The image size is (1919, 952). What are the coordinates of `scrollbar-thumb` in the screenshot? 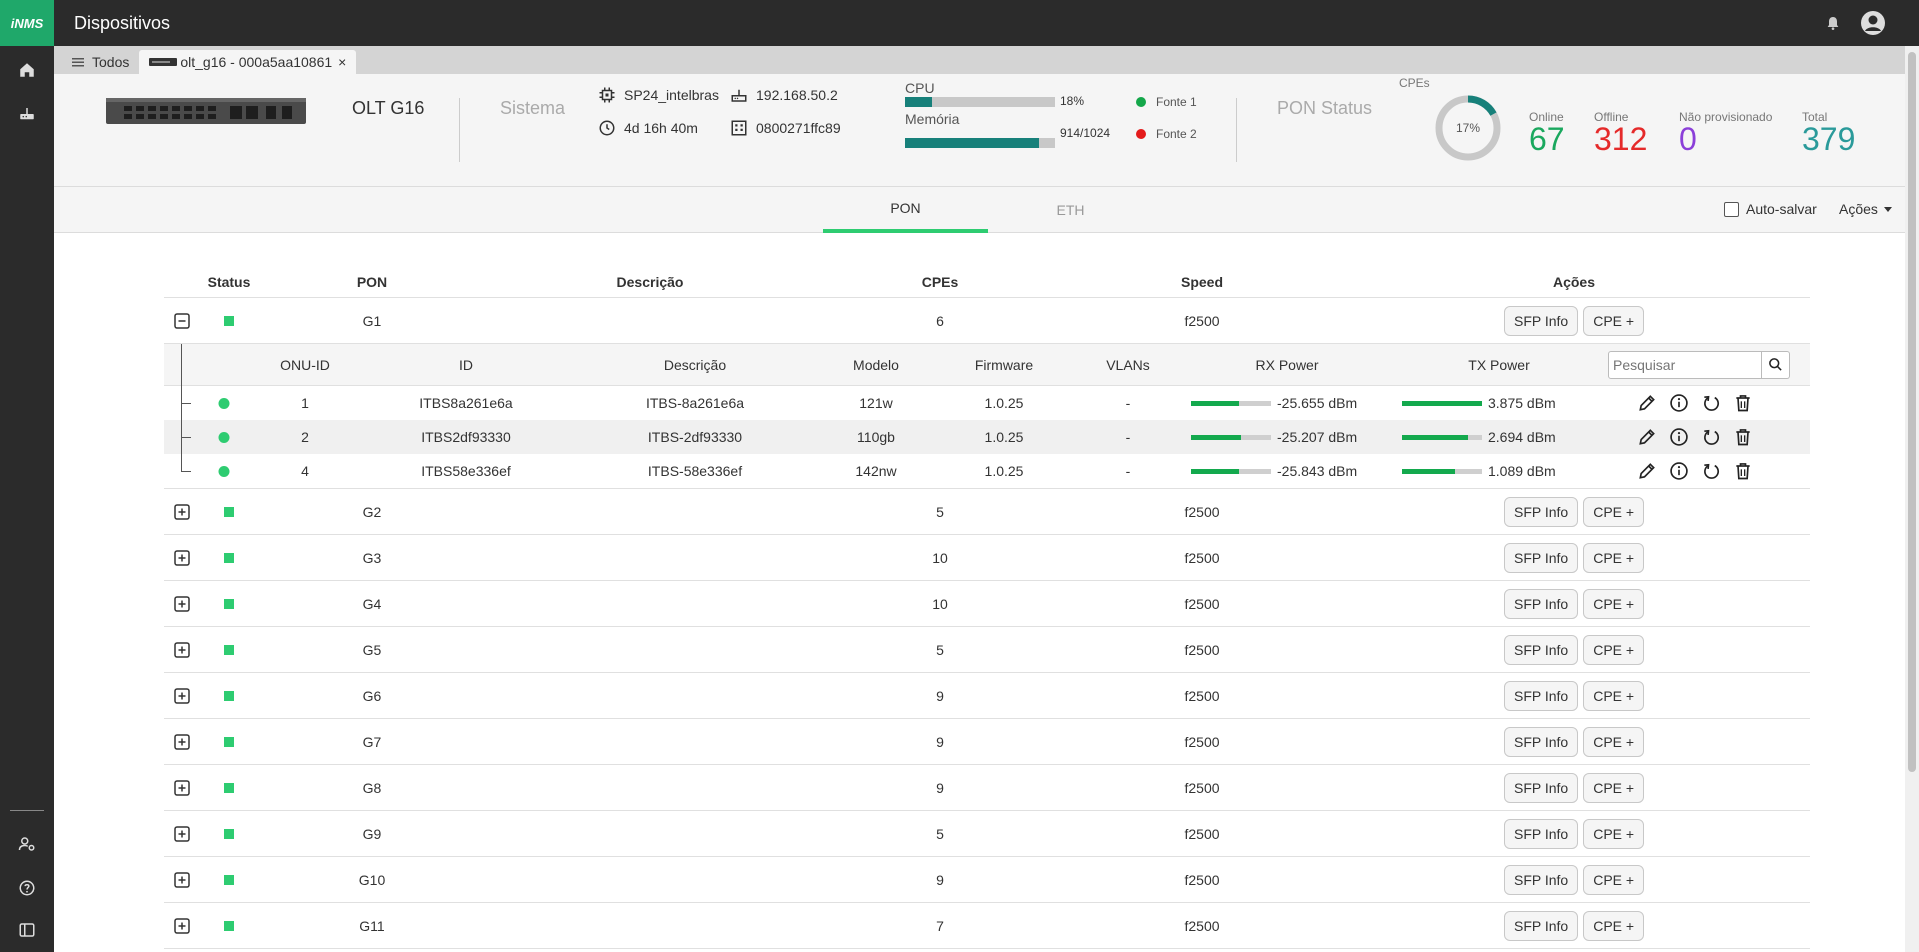 It's located at (1912, 412).